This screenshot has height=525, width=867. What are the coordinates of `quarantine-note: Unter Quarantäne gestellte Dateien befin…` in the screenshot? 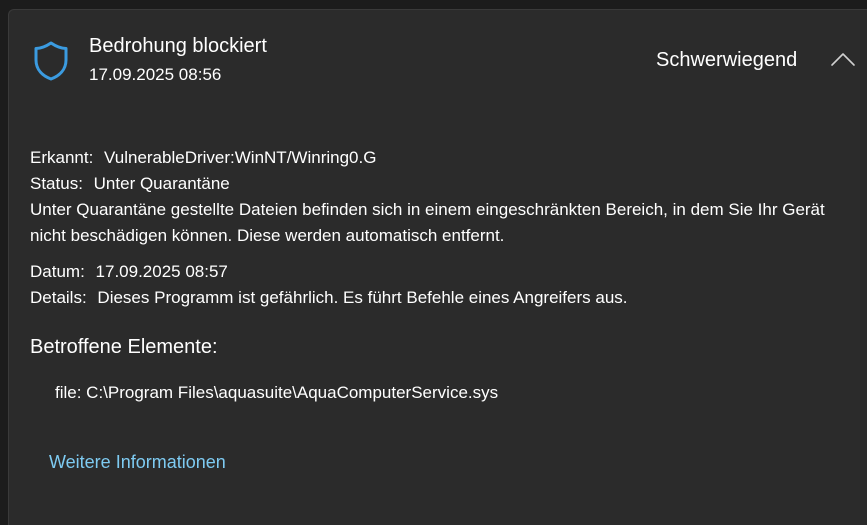 It's located at (427, 222).